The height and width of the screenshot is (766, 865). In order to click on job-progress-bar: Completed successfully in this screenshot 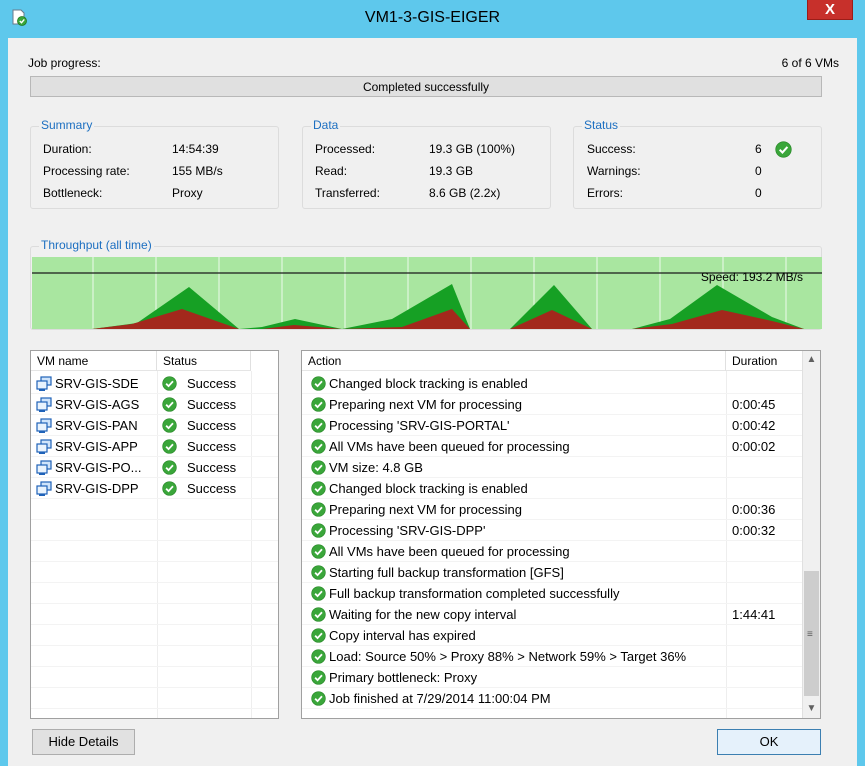, I will do `click(426, 86)`.